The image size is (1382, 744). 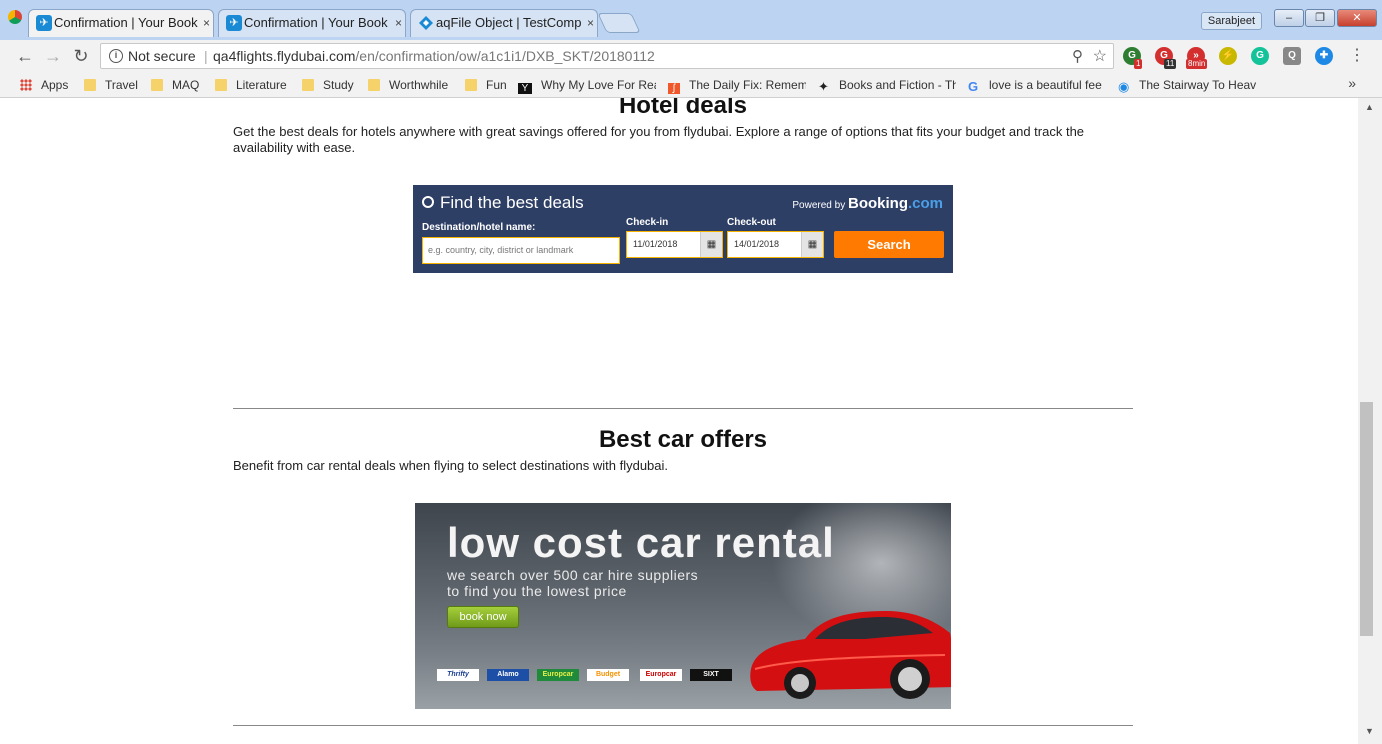 I want to click on banner-headline: low cost car rental, so click(x=641, y=542).